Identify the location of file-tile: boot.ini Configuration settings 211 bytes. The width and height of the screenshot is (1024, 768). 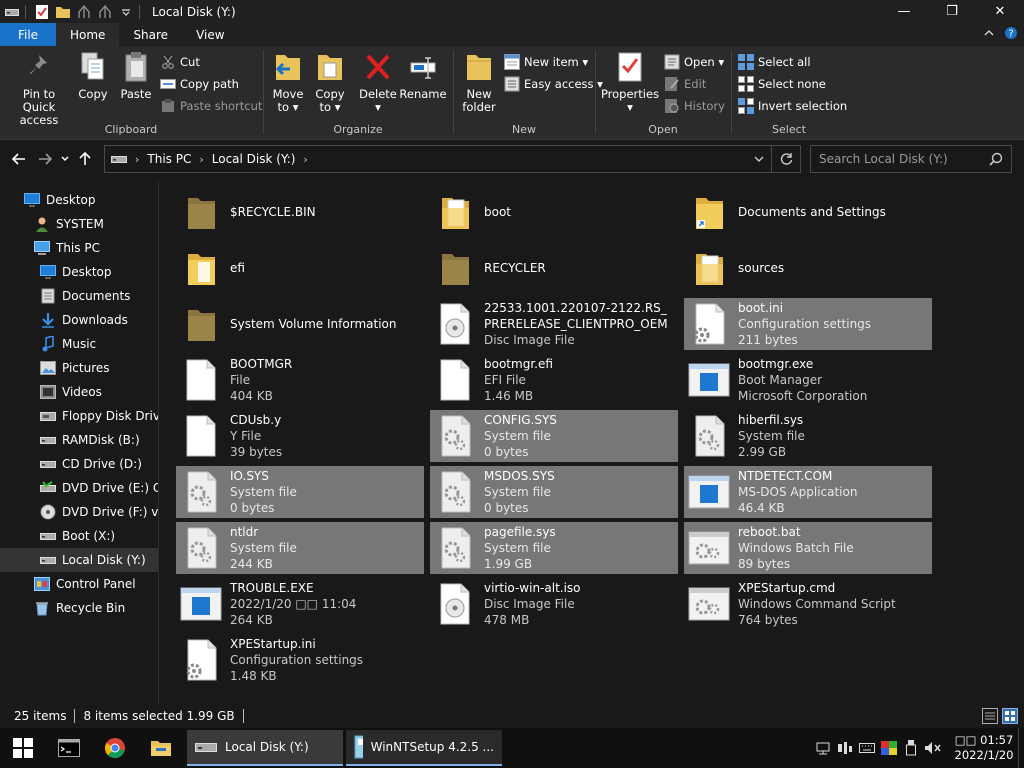
(808, 324).